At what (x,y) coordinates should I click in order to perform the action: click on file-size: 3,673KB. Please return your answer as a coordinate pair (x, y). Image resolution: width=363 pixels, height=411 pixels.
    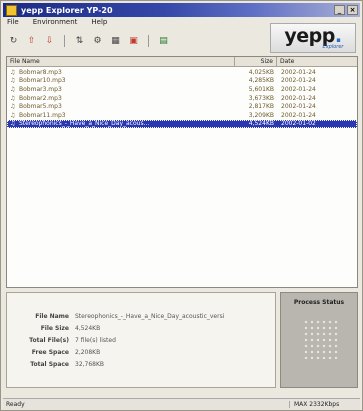
    Looking at the image, I should click on (261, 98).